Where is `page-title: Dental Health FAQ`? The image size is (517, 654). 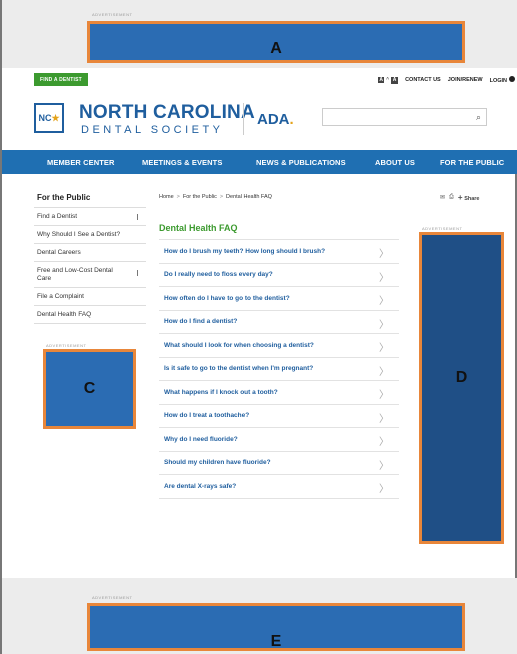 page-title: Dental Health FAQ is located at coordinates (198, 228).